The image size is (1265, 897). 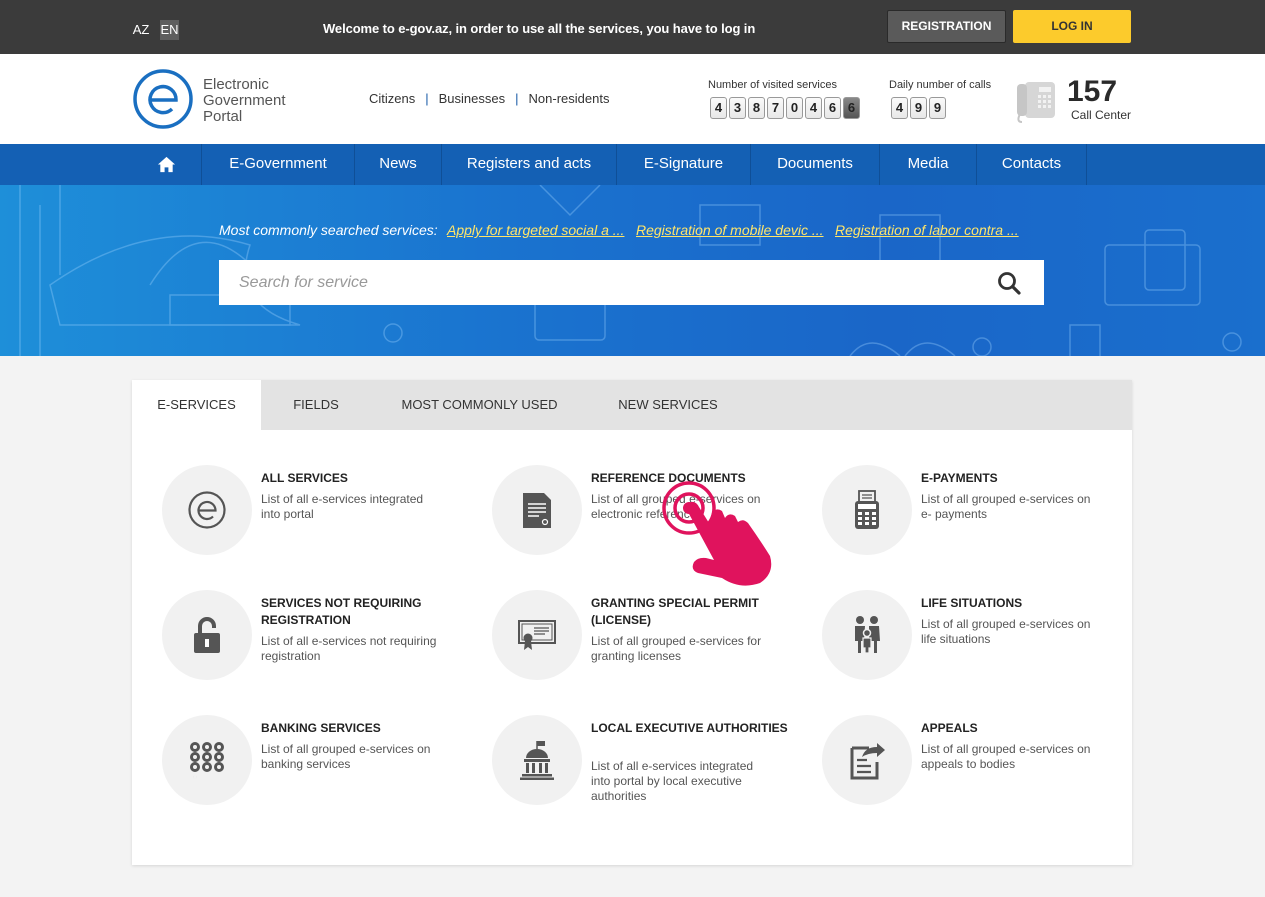 What do you see at coordinates (946, 26) in the screenshot?
I see `registration-button: REGISTRATION` at bounding box center [946, 26].